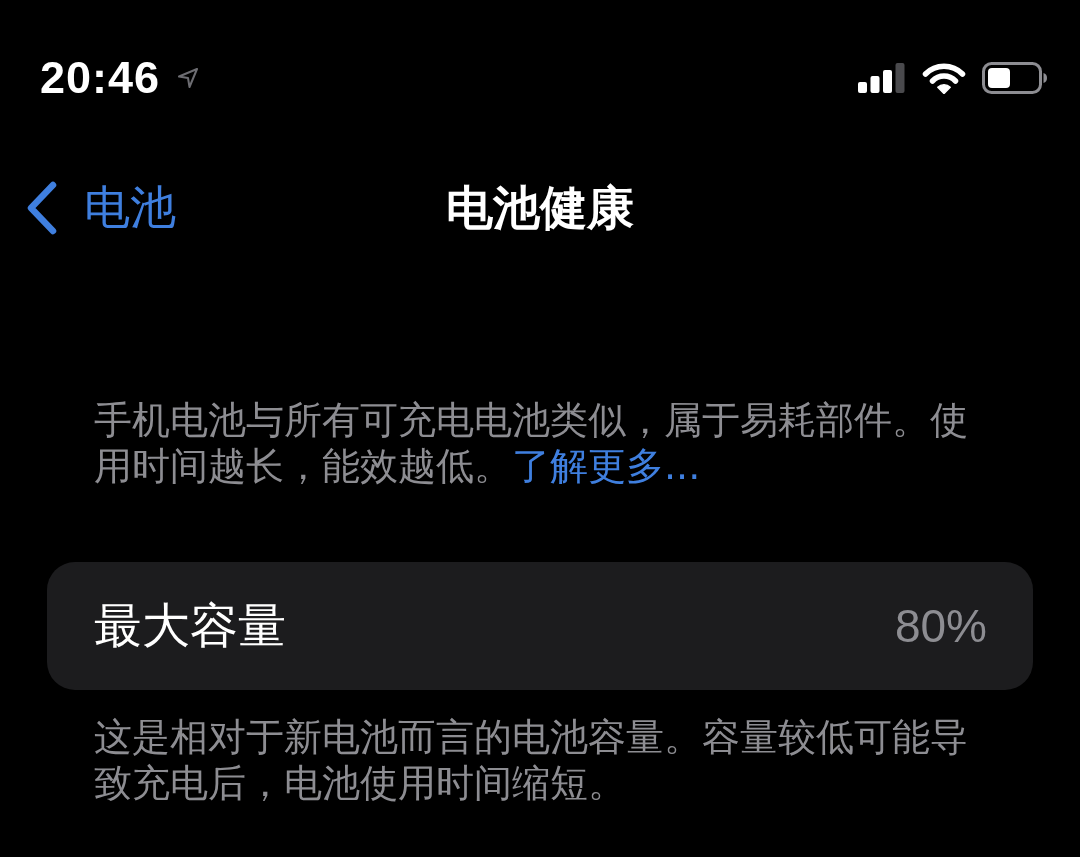  I want to click on capacity-label: 最大容量, so click(190, 625).